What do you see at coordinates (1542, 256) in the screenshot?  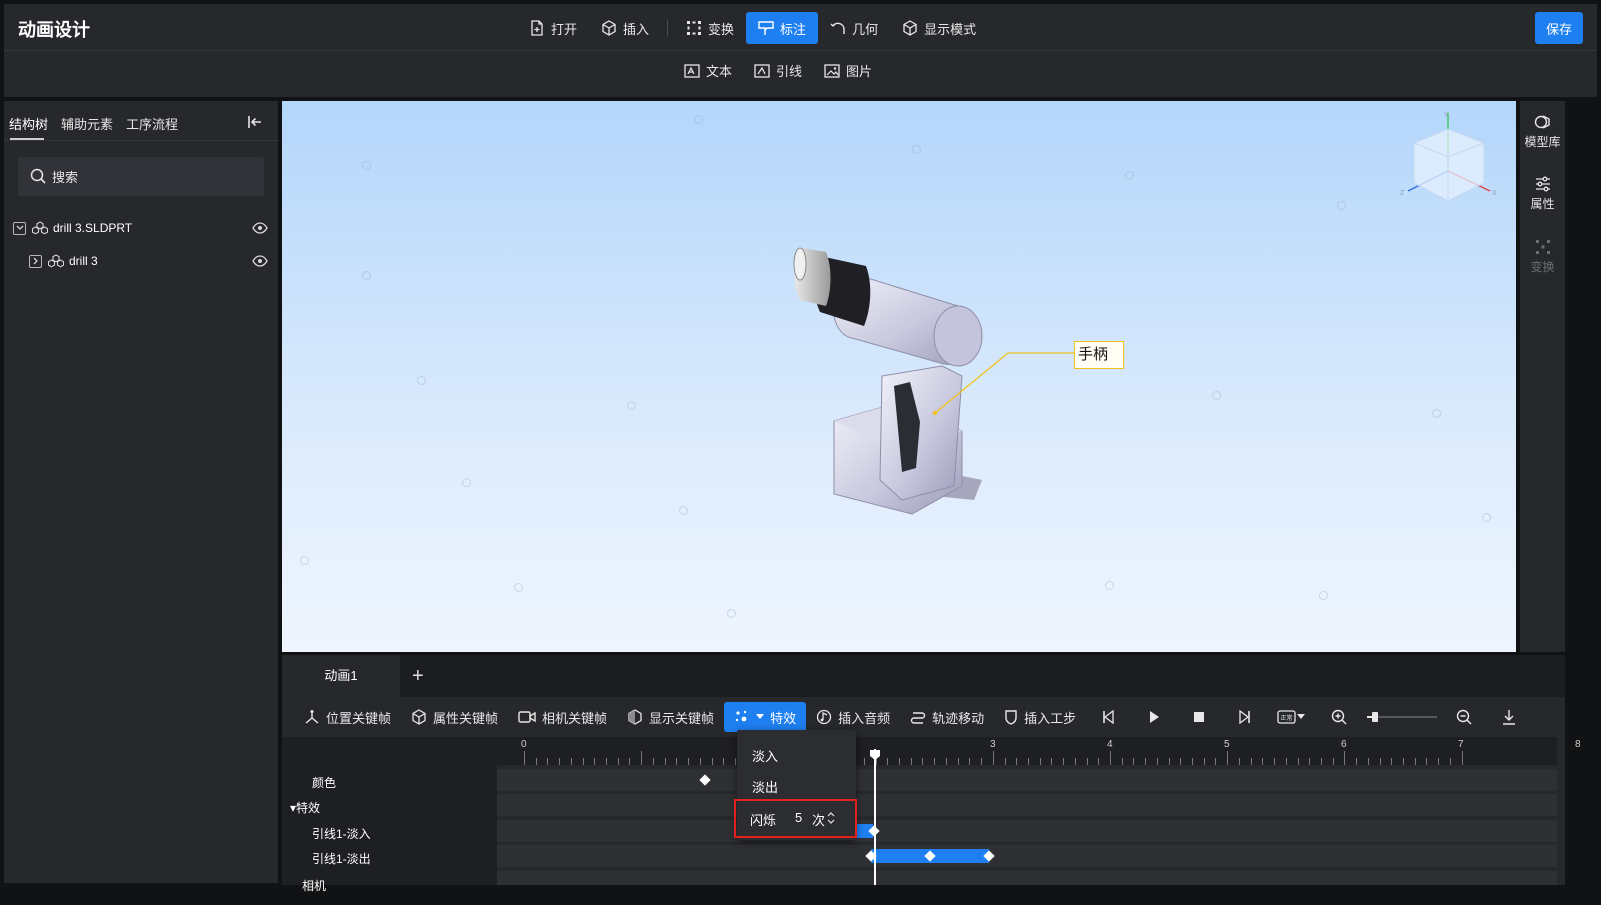 I see `transform-rail-button: 变换` at bounding box center [1542, 256].